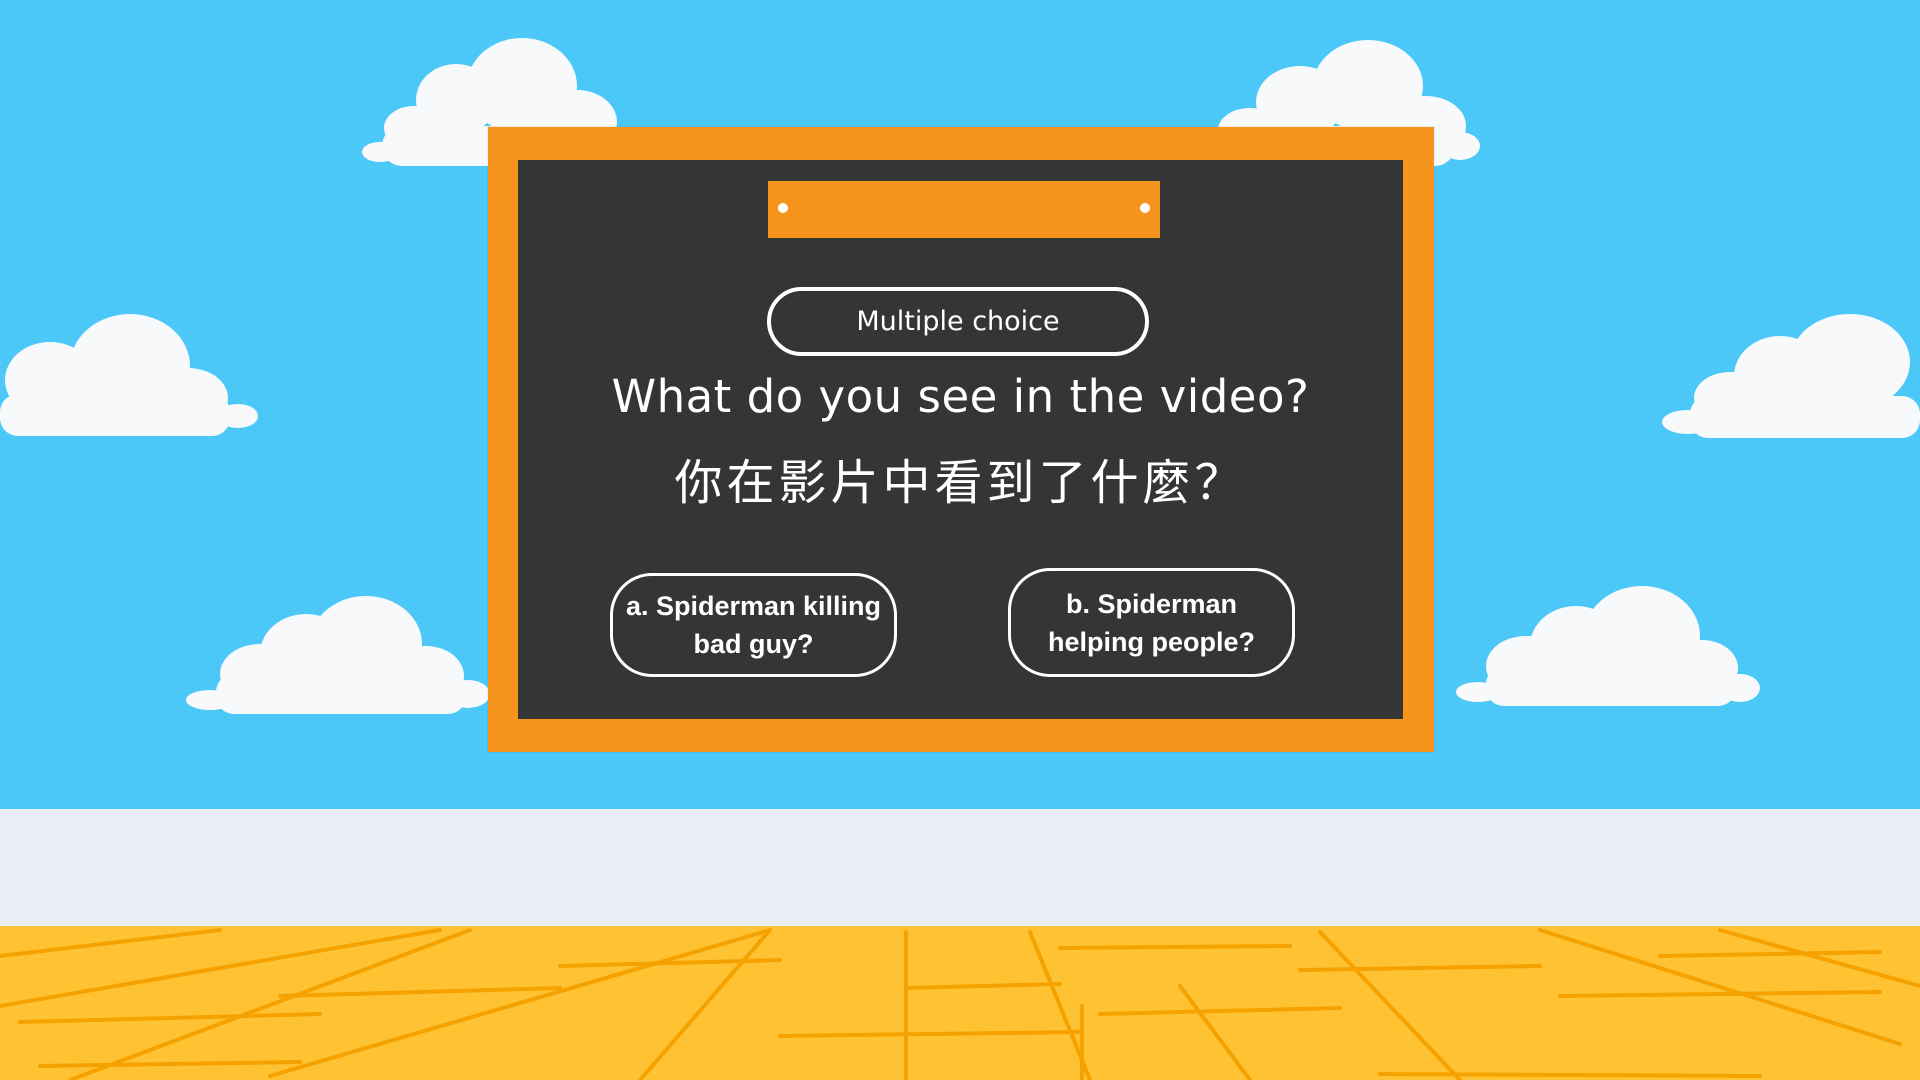  Describe the element at coordinates (960, 867) in the screenshot. I see `wall-strip` at that location.